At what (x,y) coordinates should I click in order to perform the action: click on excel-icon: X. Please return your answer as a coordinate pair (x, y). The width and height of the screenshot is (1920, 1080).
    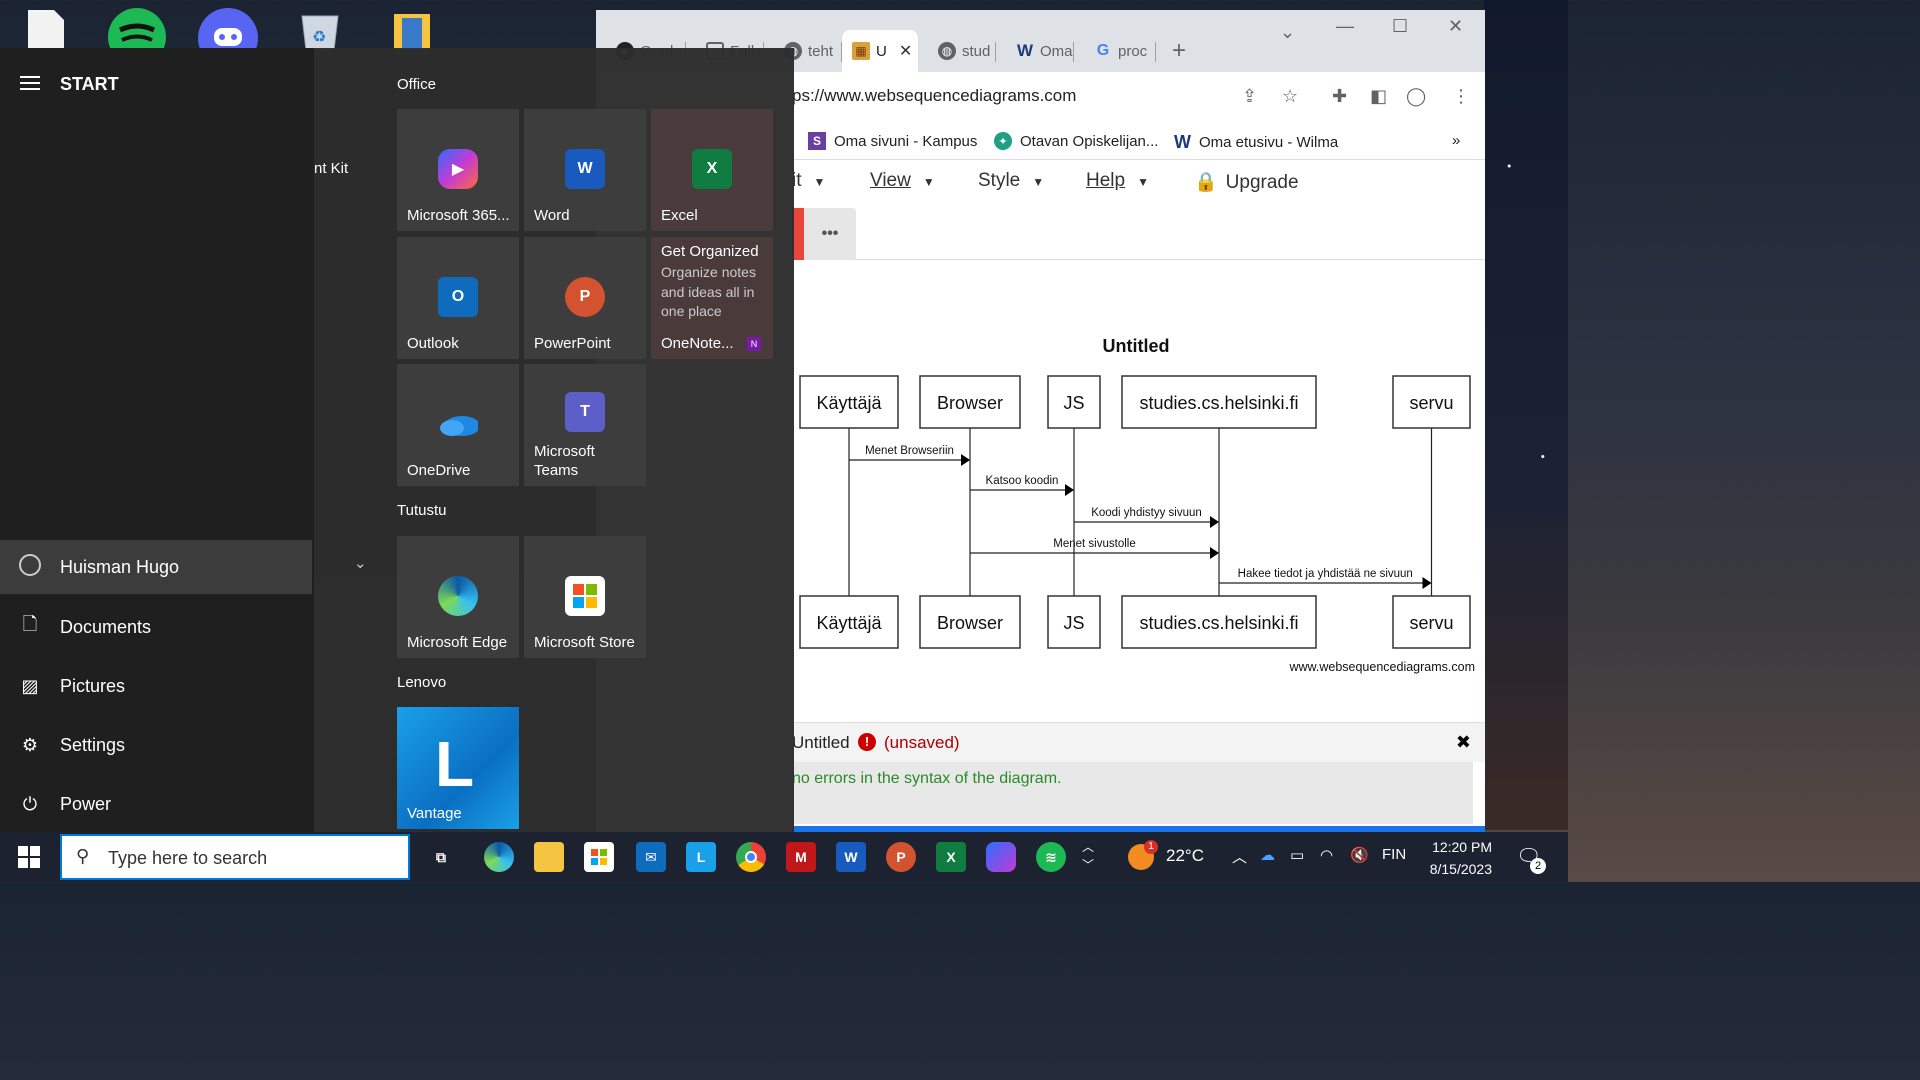
    Looking at the image, I should click on (712, 169).